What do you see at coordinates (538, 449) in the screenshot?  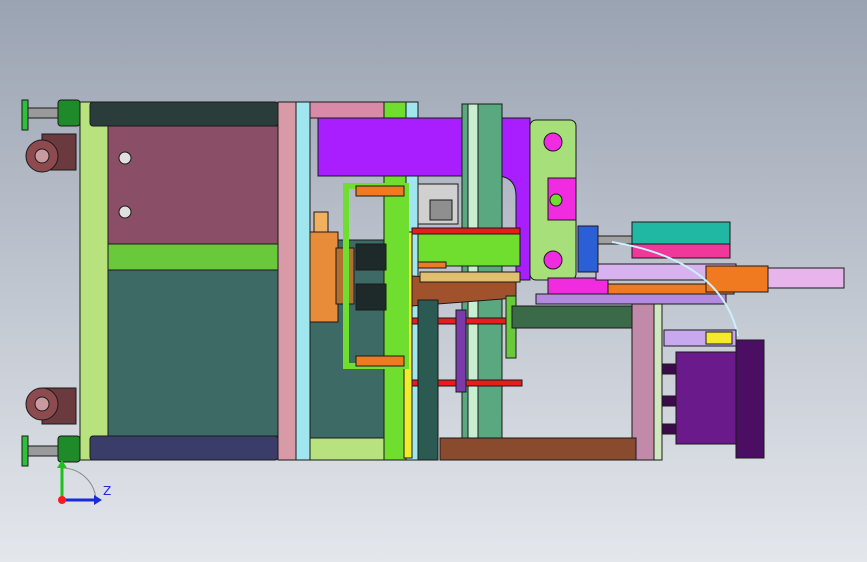 I see `table-bottom-rail` at bounding box center [538, 449].